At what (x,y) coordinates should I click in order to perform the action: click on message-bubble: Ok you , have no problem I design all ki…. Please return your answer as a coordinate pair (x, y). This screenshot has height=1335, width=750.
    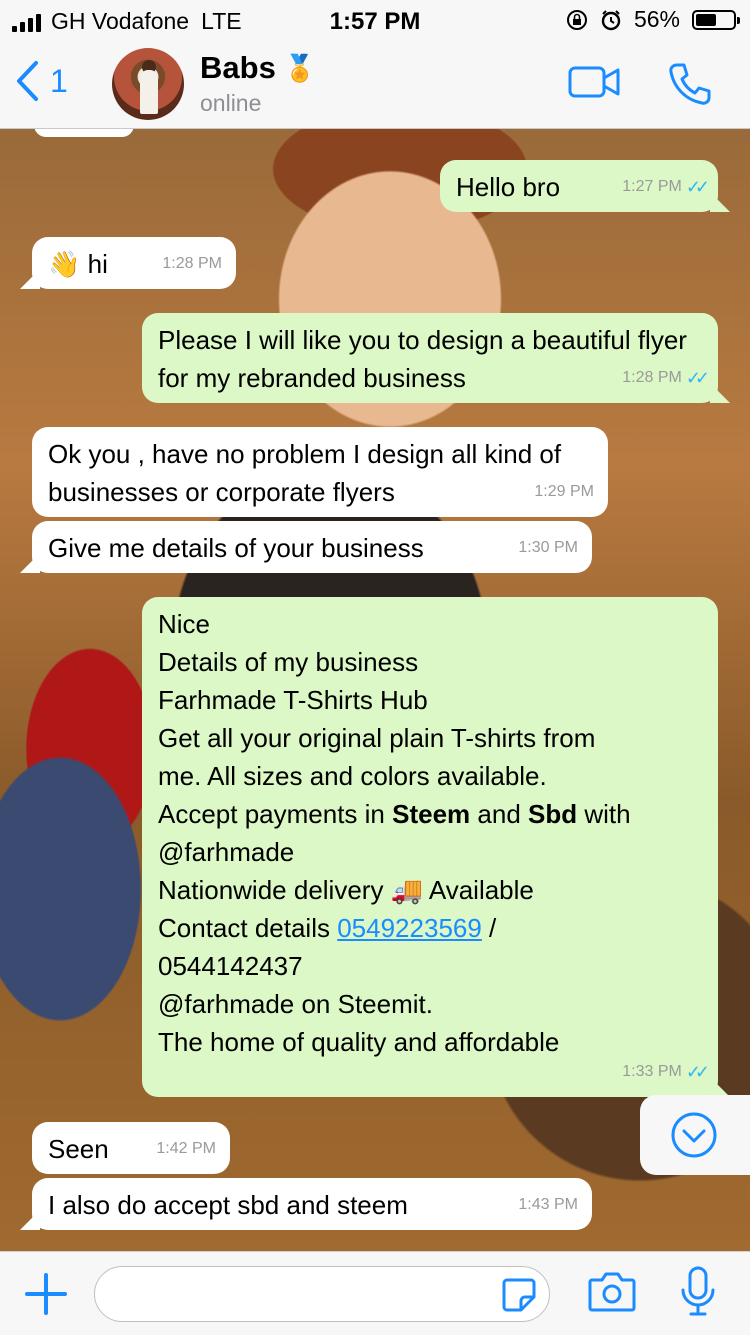
    Looking at the image, I should click on (320, 472).